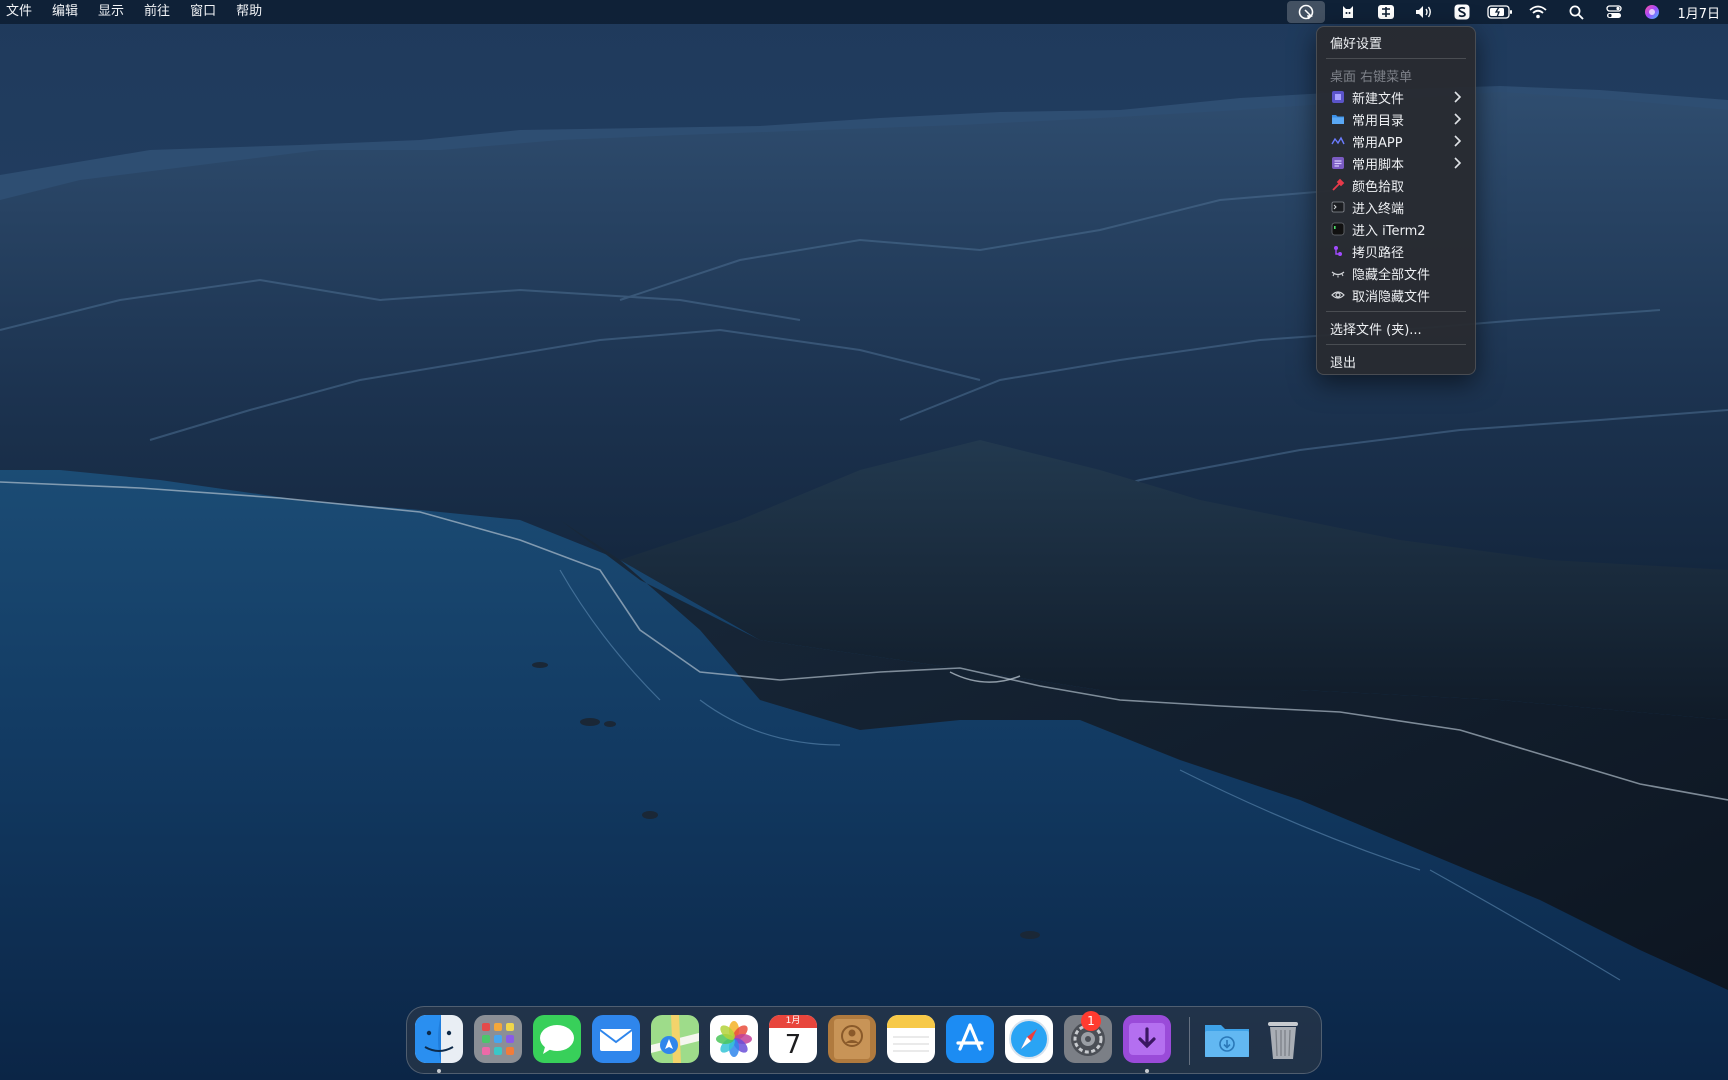 The width and height of the screenshot is (1728, 1080). What do you see at coordinates (1576, 12) in the screenshot?
I see `spotlight-search-icon` at bounding box center [1576, 12].